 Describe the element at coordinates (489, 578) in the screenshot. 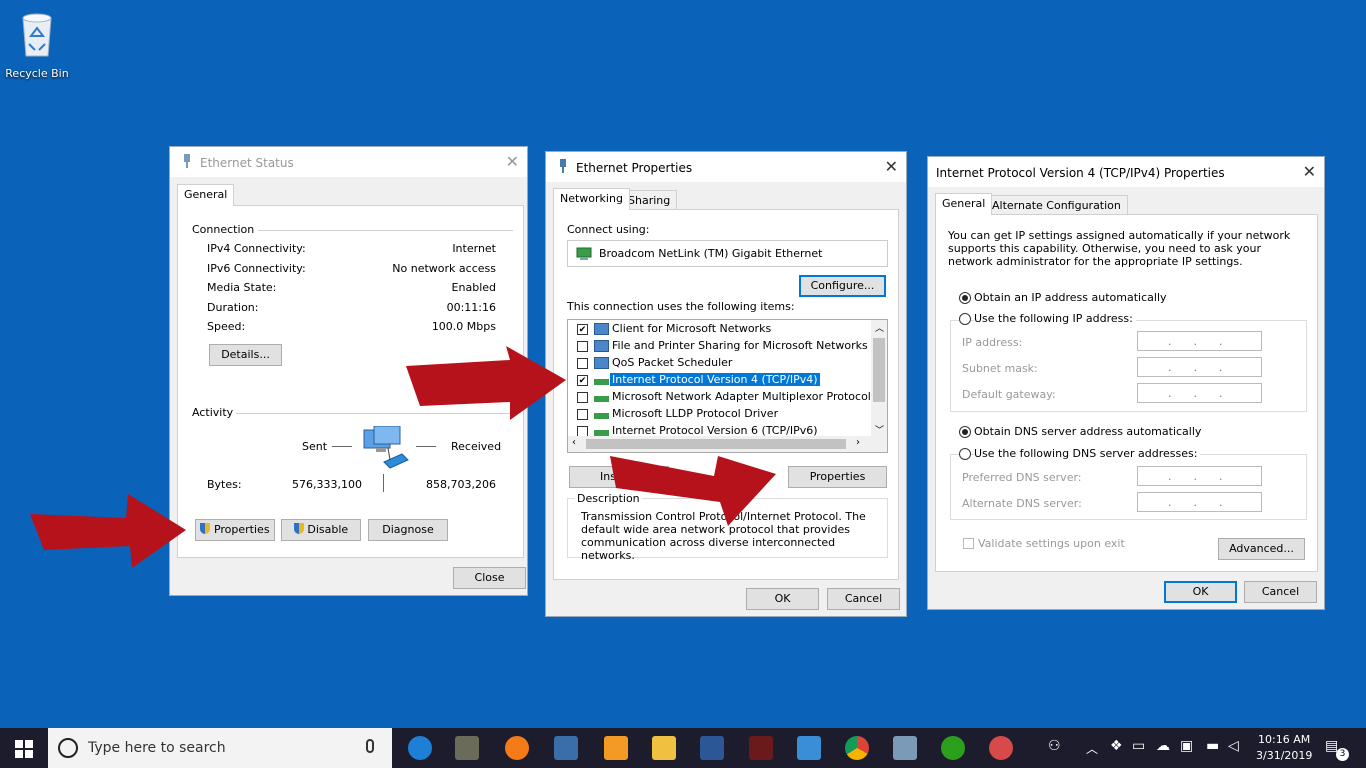

I see `close-button: Close` at that location.